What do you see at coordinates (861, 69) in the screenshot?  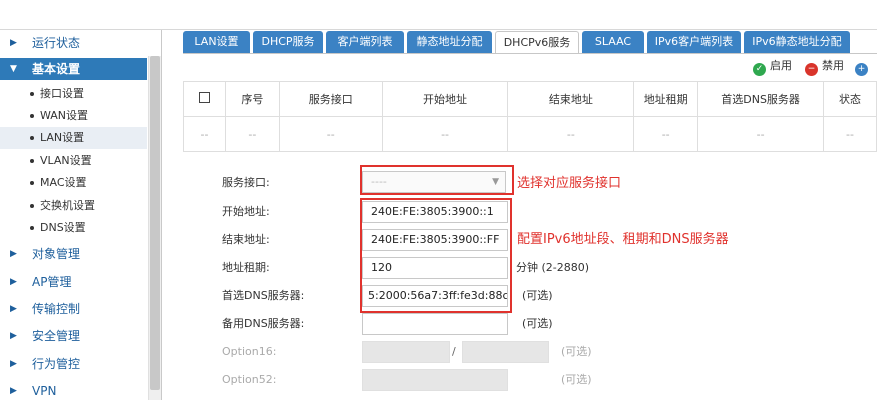 I see `plus-icon: +` at bounding box center [861, 69].